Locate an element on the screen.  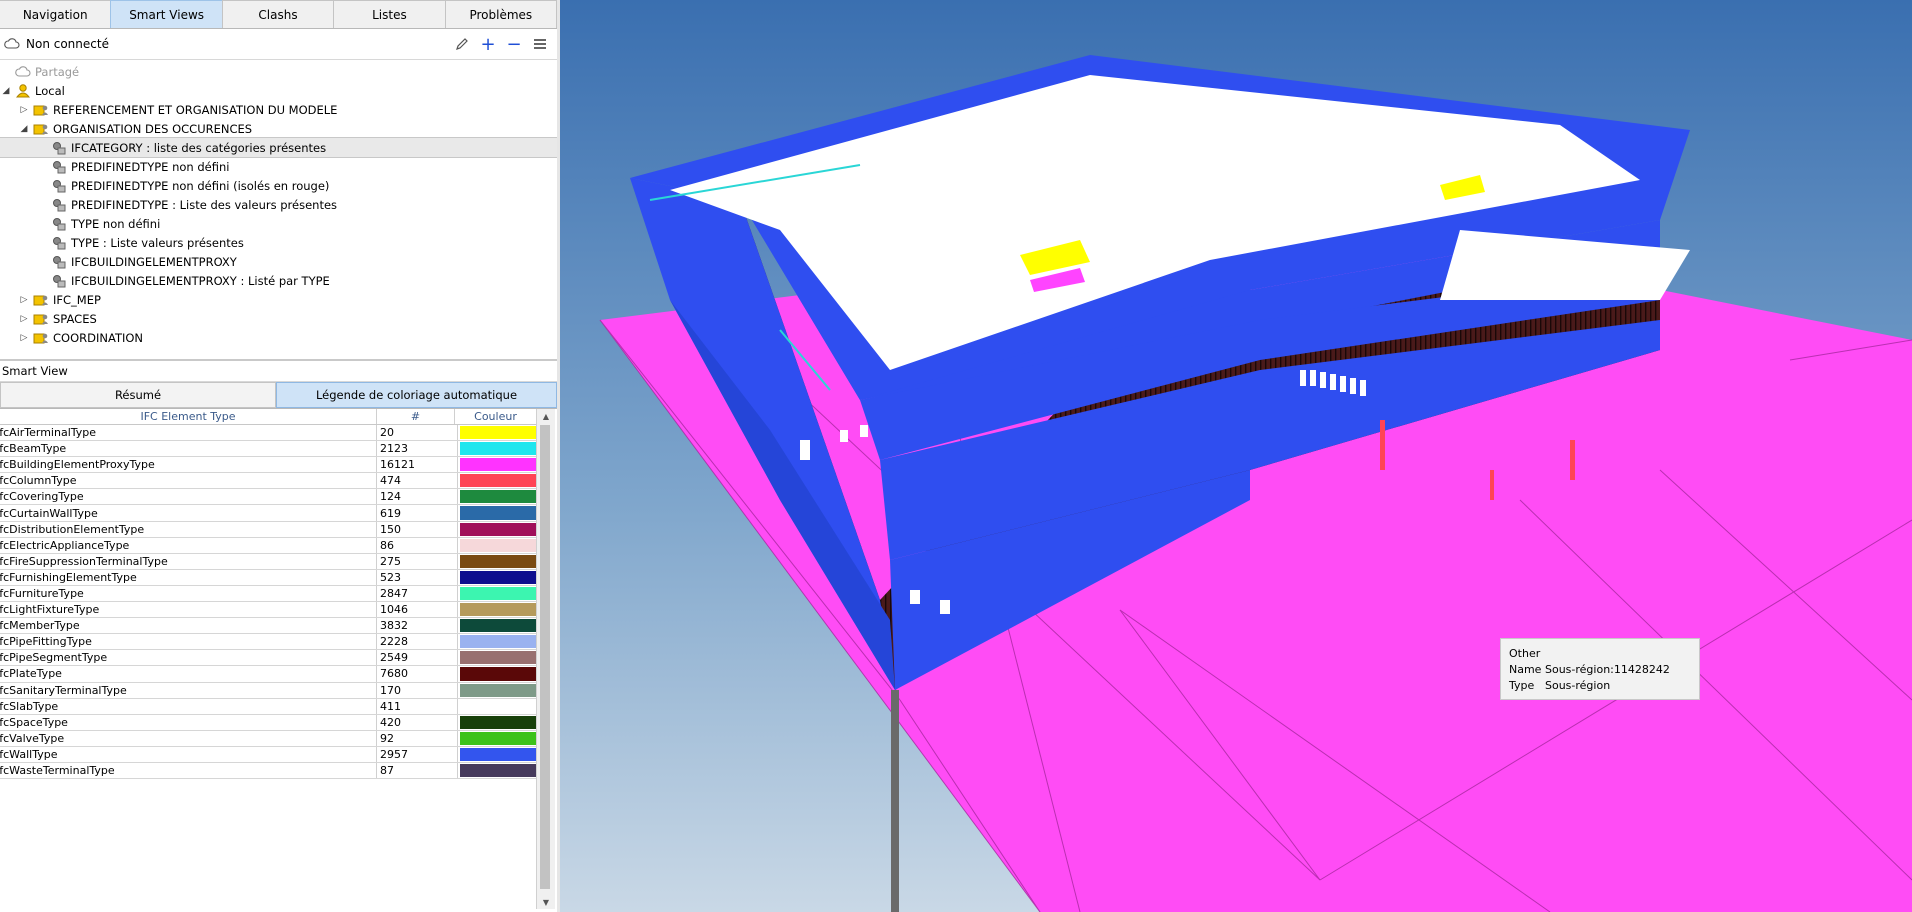
scroll-down-icon: ▼ is located at coordinates (546, 902).